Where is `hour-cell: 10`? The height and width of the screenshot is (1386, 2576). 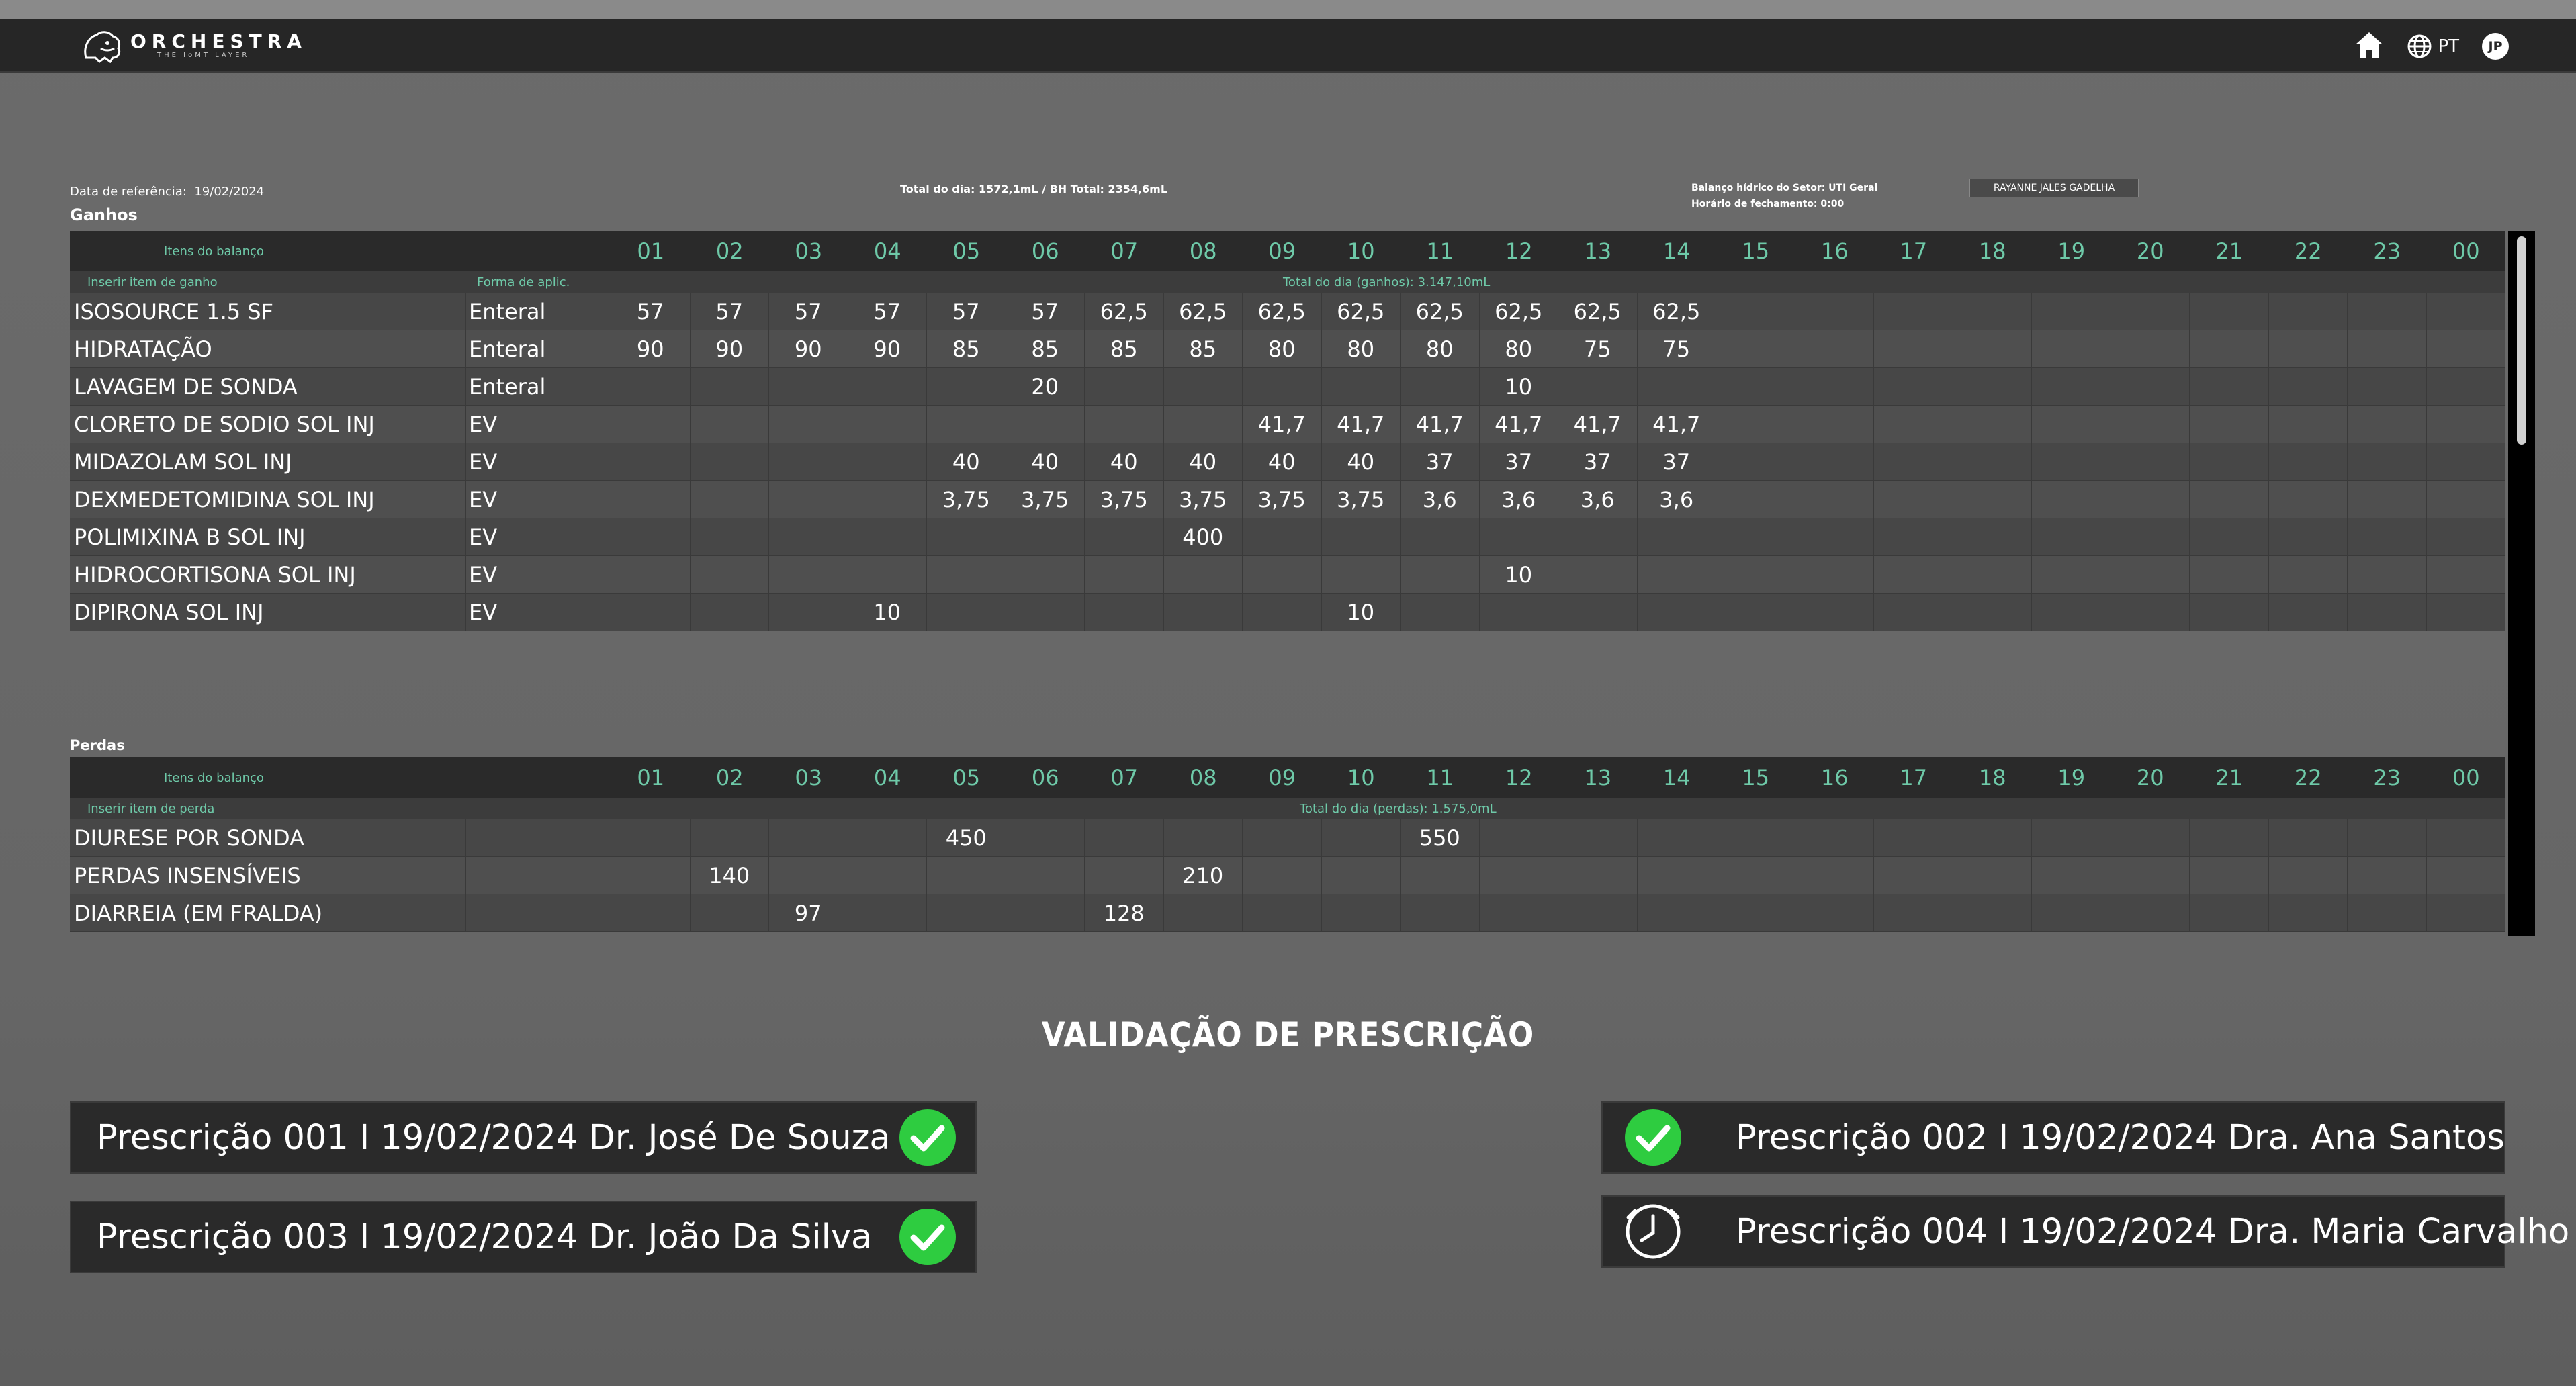 hour-cell: 10 is located at coordinates (888, 612).